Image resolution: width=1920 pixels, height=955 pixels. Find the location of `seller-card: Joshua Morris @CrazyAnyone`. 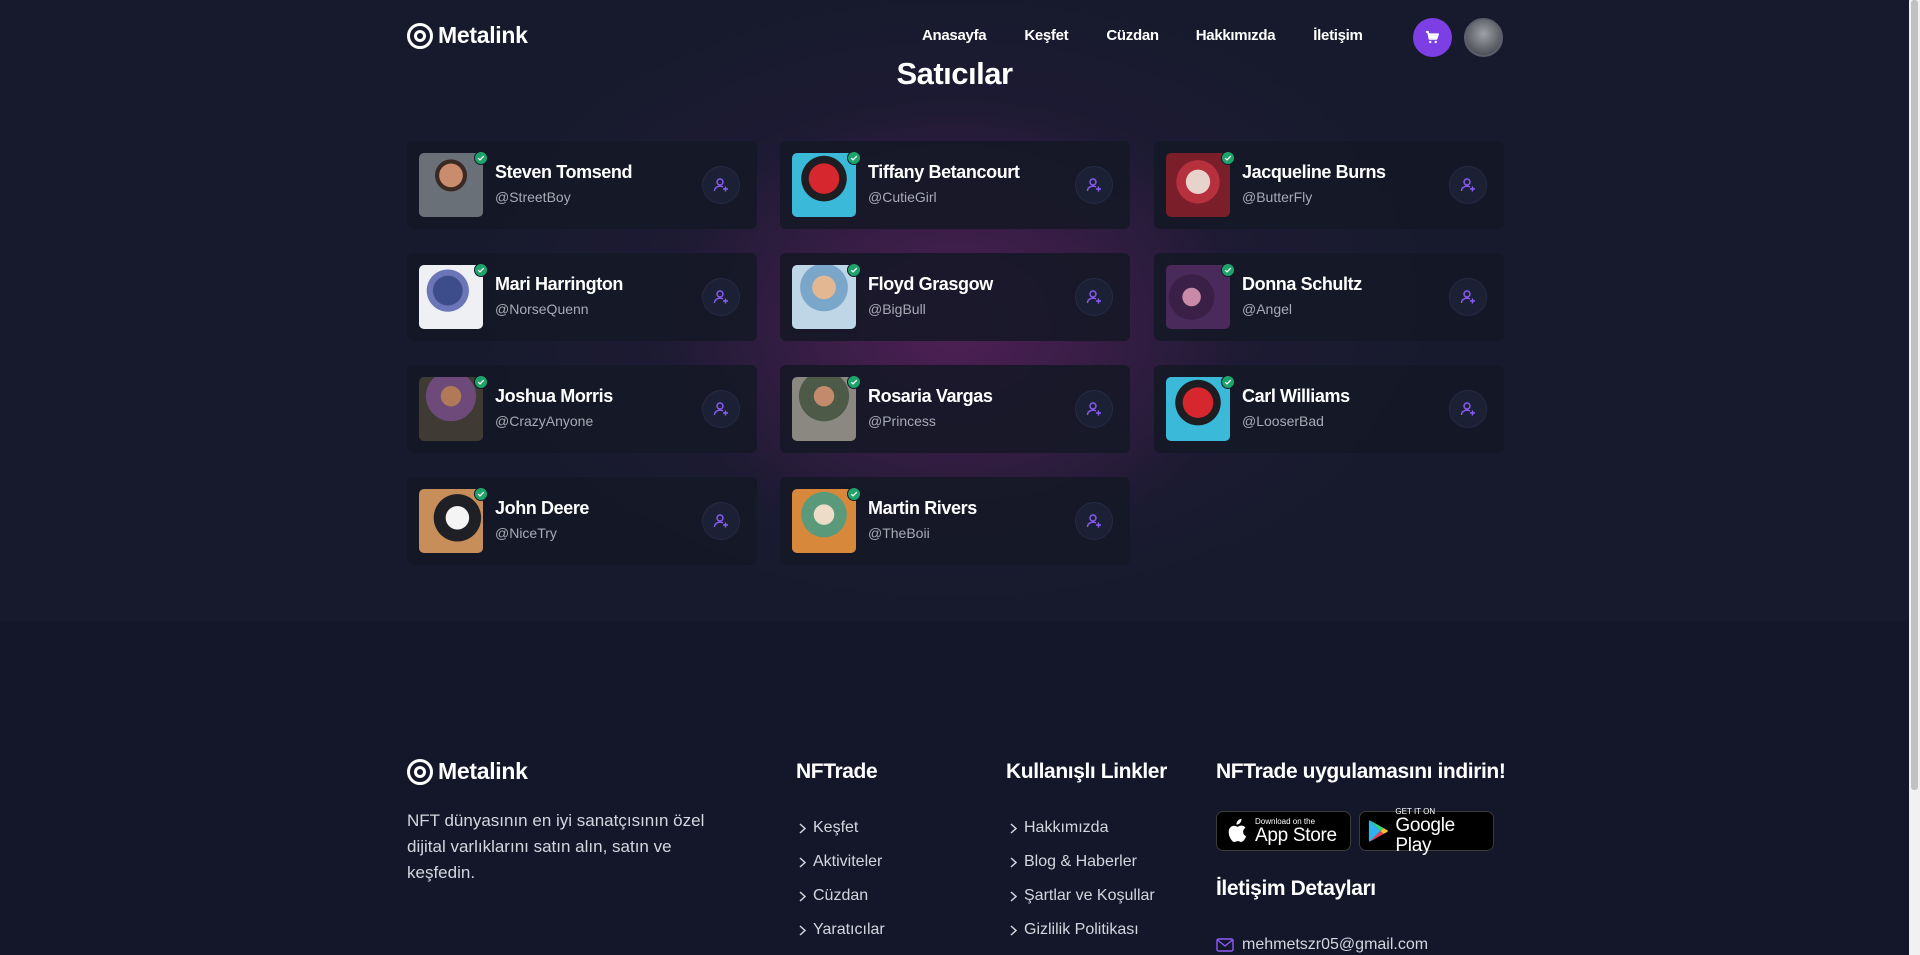

seller-card: Joshua Morris @CrazyAnyone is located at coordinates (582, 409).